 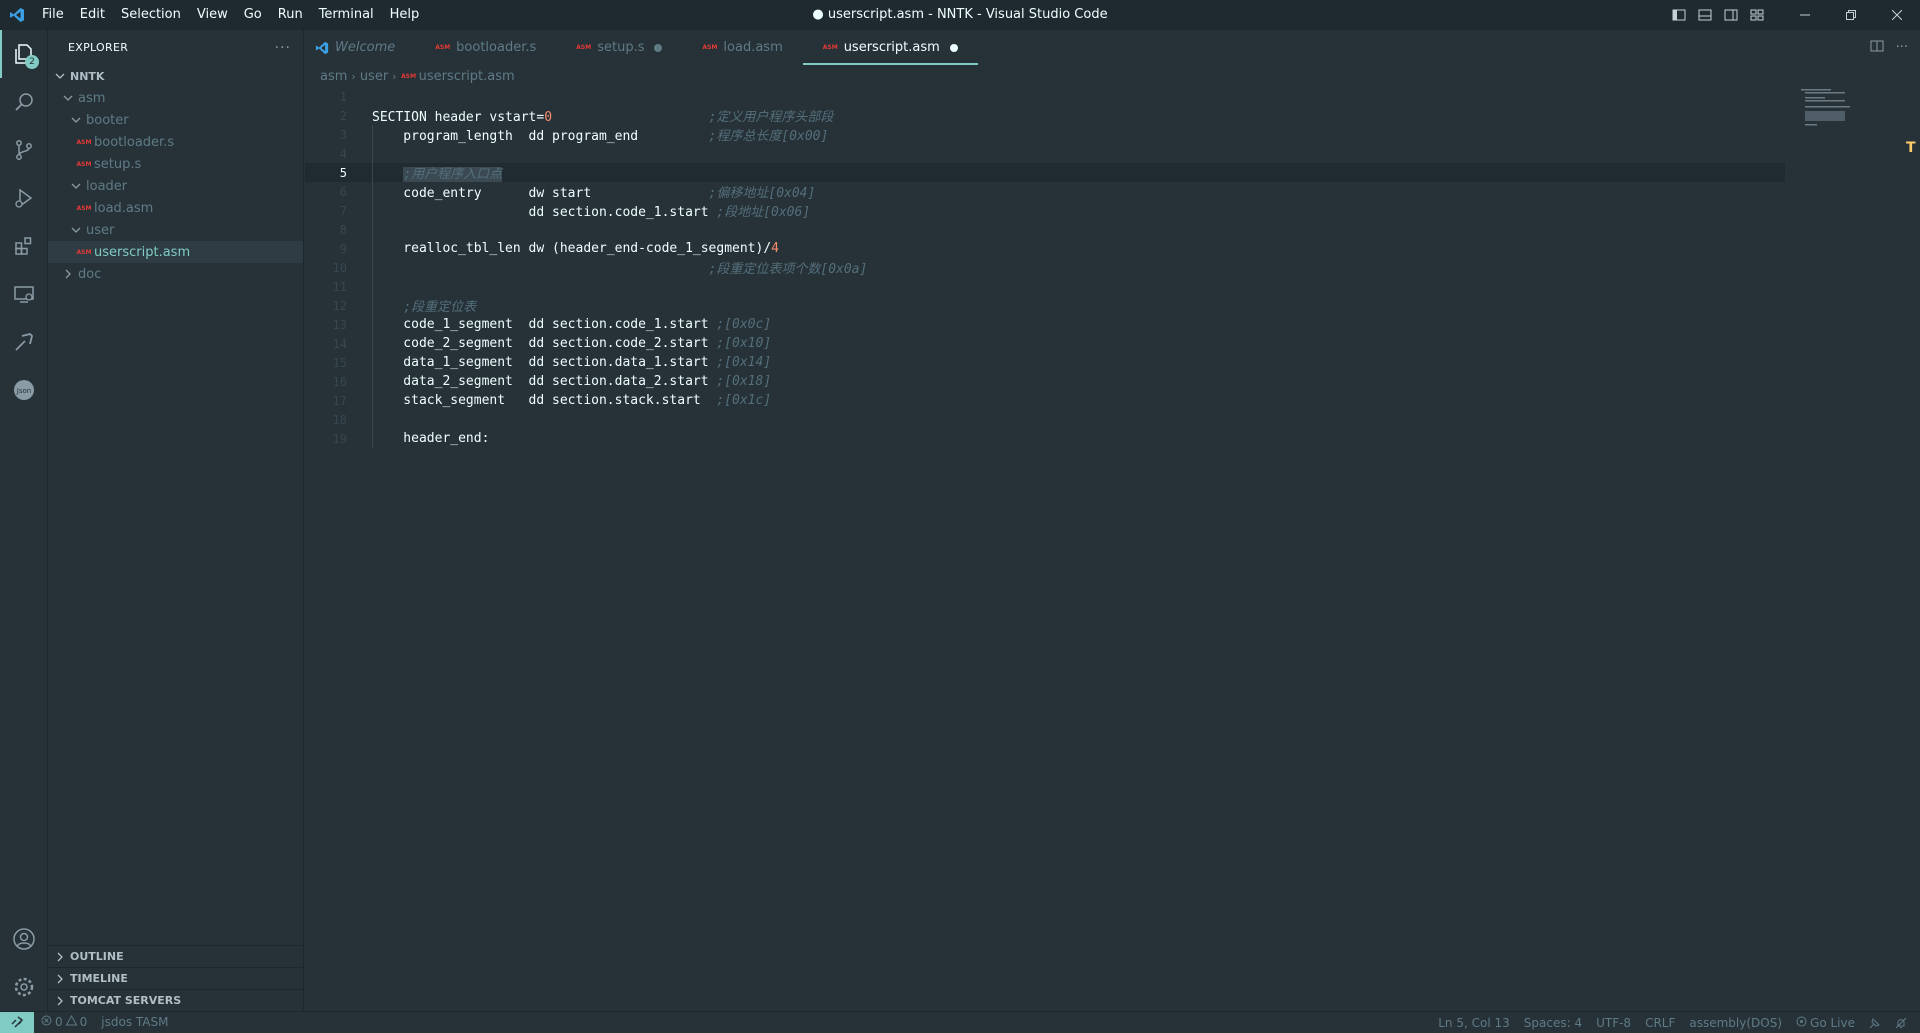 What do you see at coordinates (405, 15) in the screenshot?
I see `menu-help: Help` at bounding box center [405, 15].